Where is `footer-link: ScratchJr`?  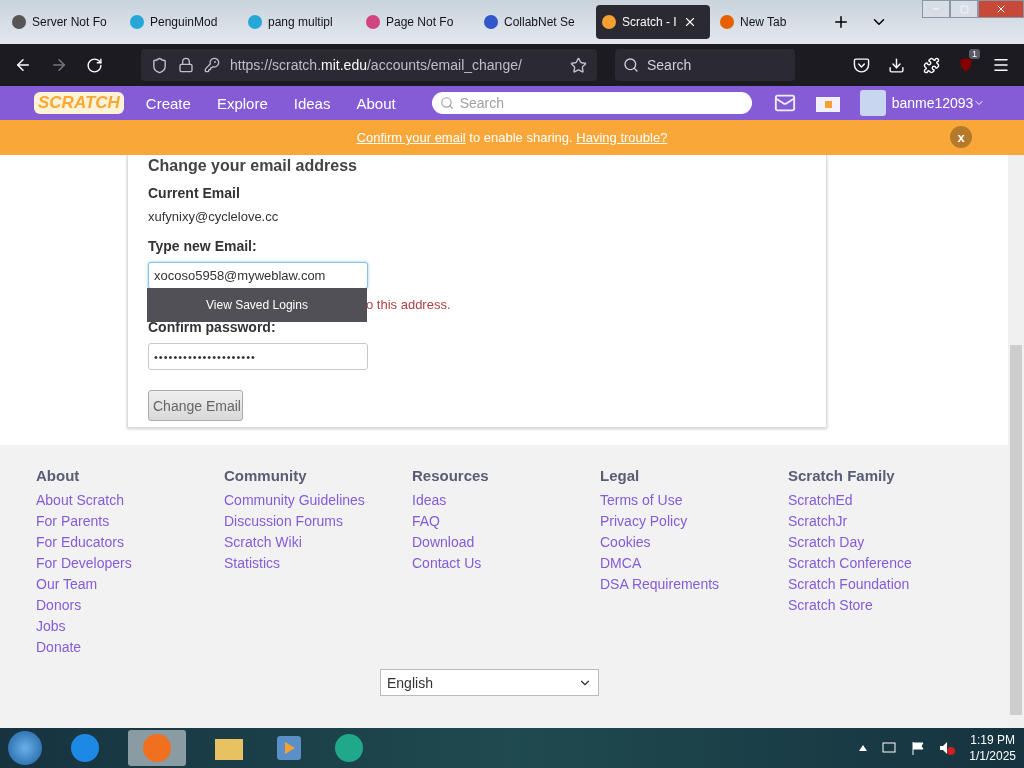 footer-link: ScratchJr is located at coordinates (882, 521).